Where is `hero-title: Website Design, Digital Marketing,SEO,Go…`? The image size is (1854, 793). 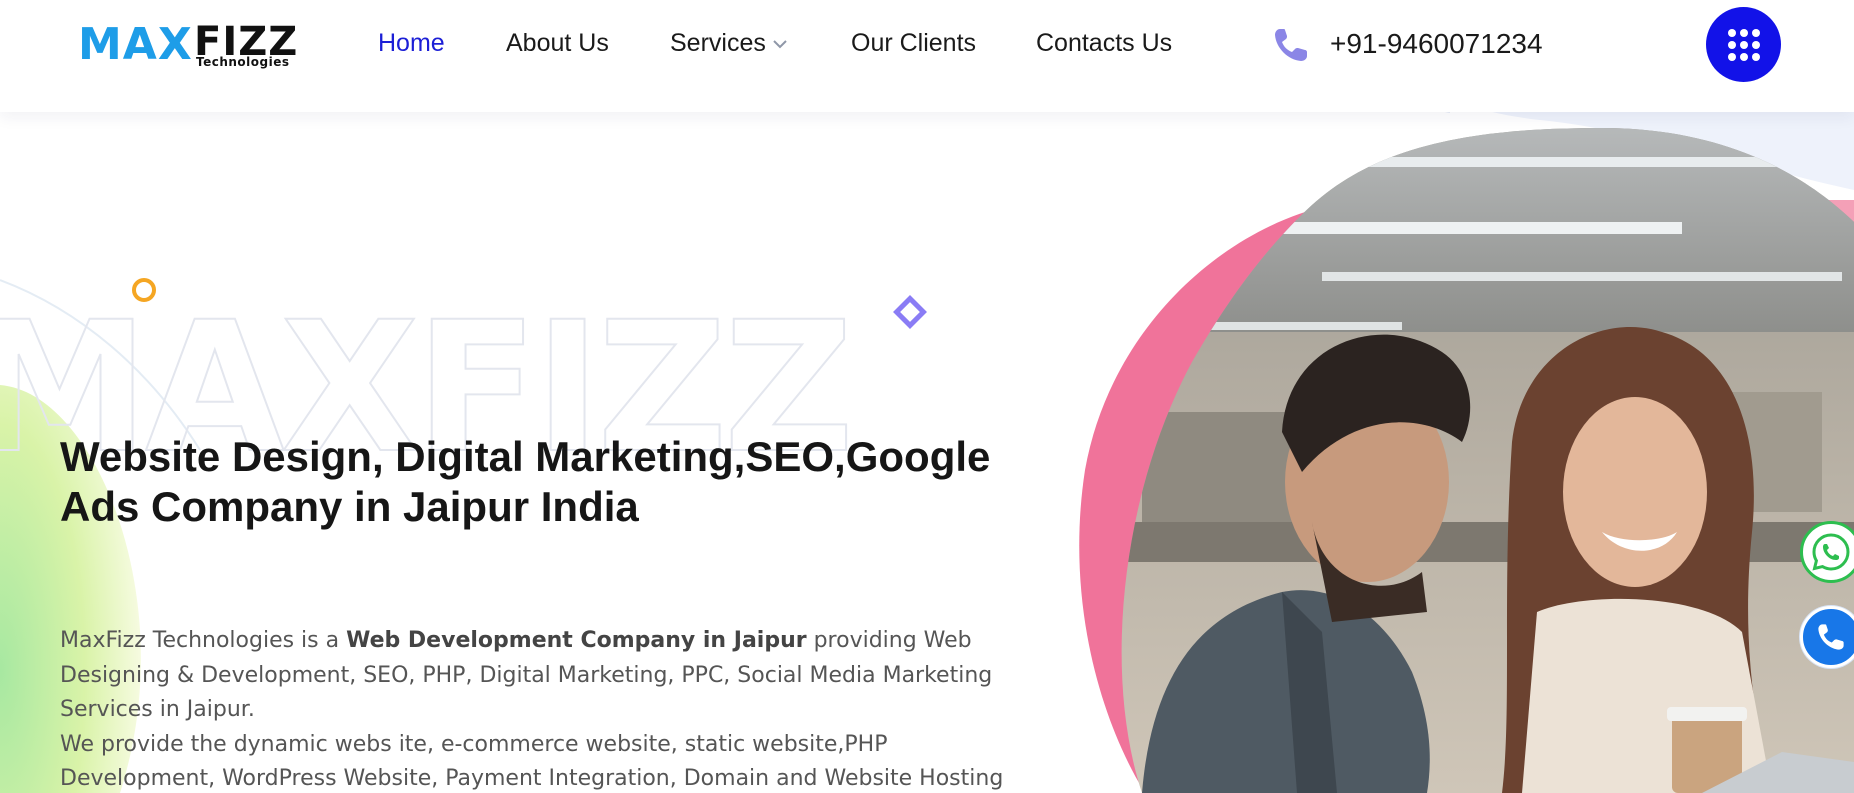
hero-title: Website Design, Digital Marketing,SEO,Go… is located at coordinates (525, 481).